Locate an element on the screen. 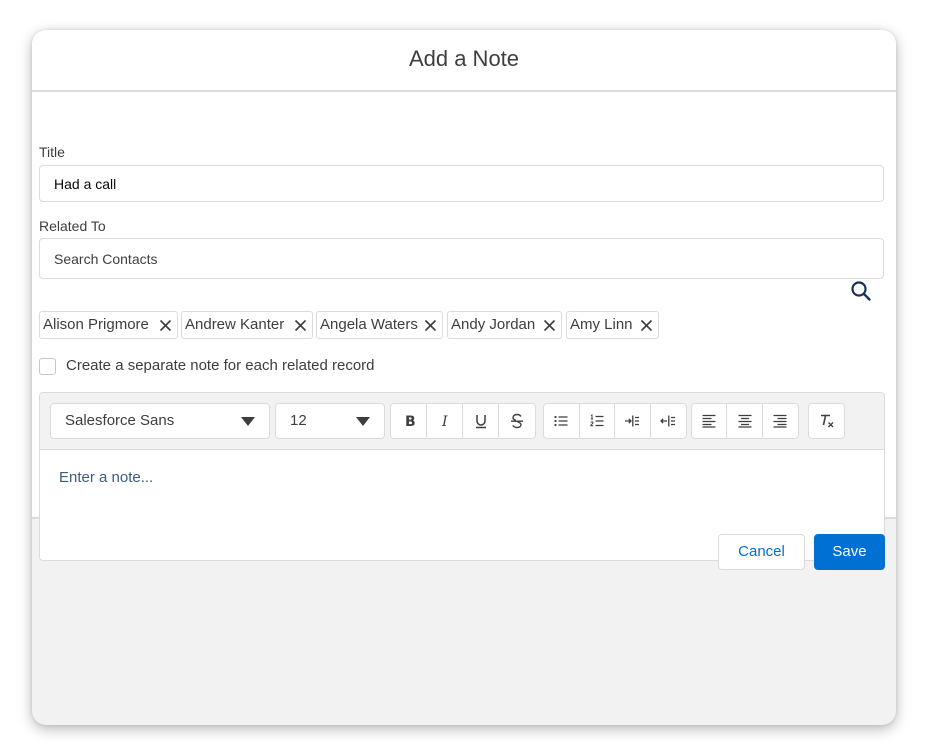 This screenshot has height=754, width=928. pill-label: Angela Waters is located at coordinates (369, 324).